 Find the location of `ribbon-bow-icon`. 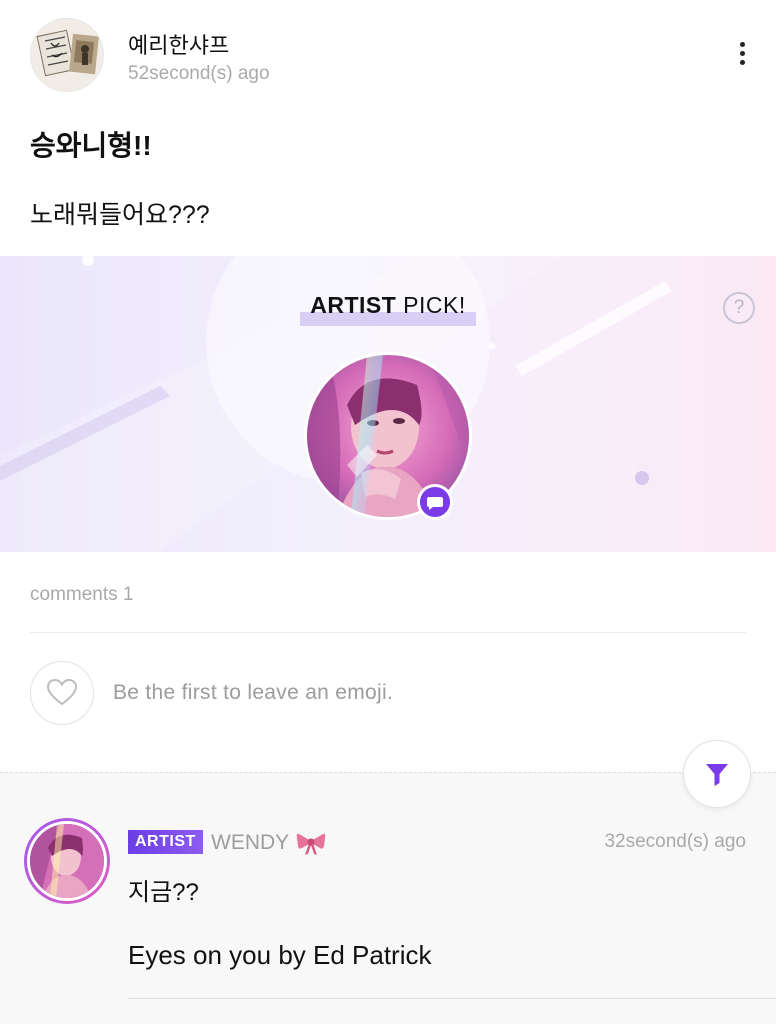

ribbon-bow-icon is located at coordinates (311, 843).